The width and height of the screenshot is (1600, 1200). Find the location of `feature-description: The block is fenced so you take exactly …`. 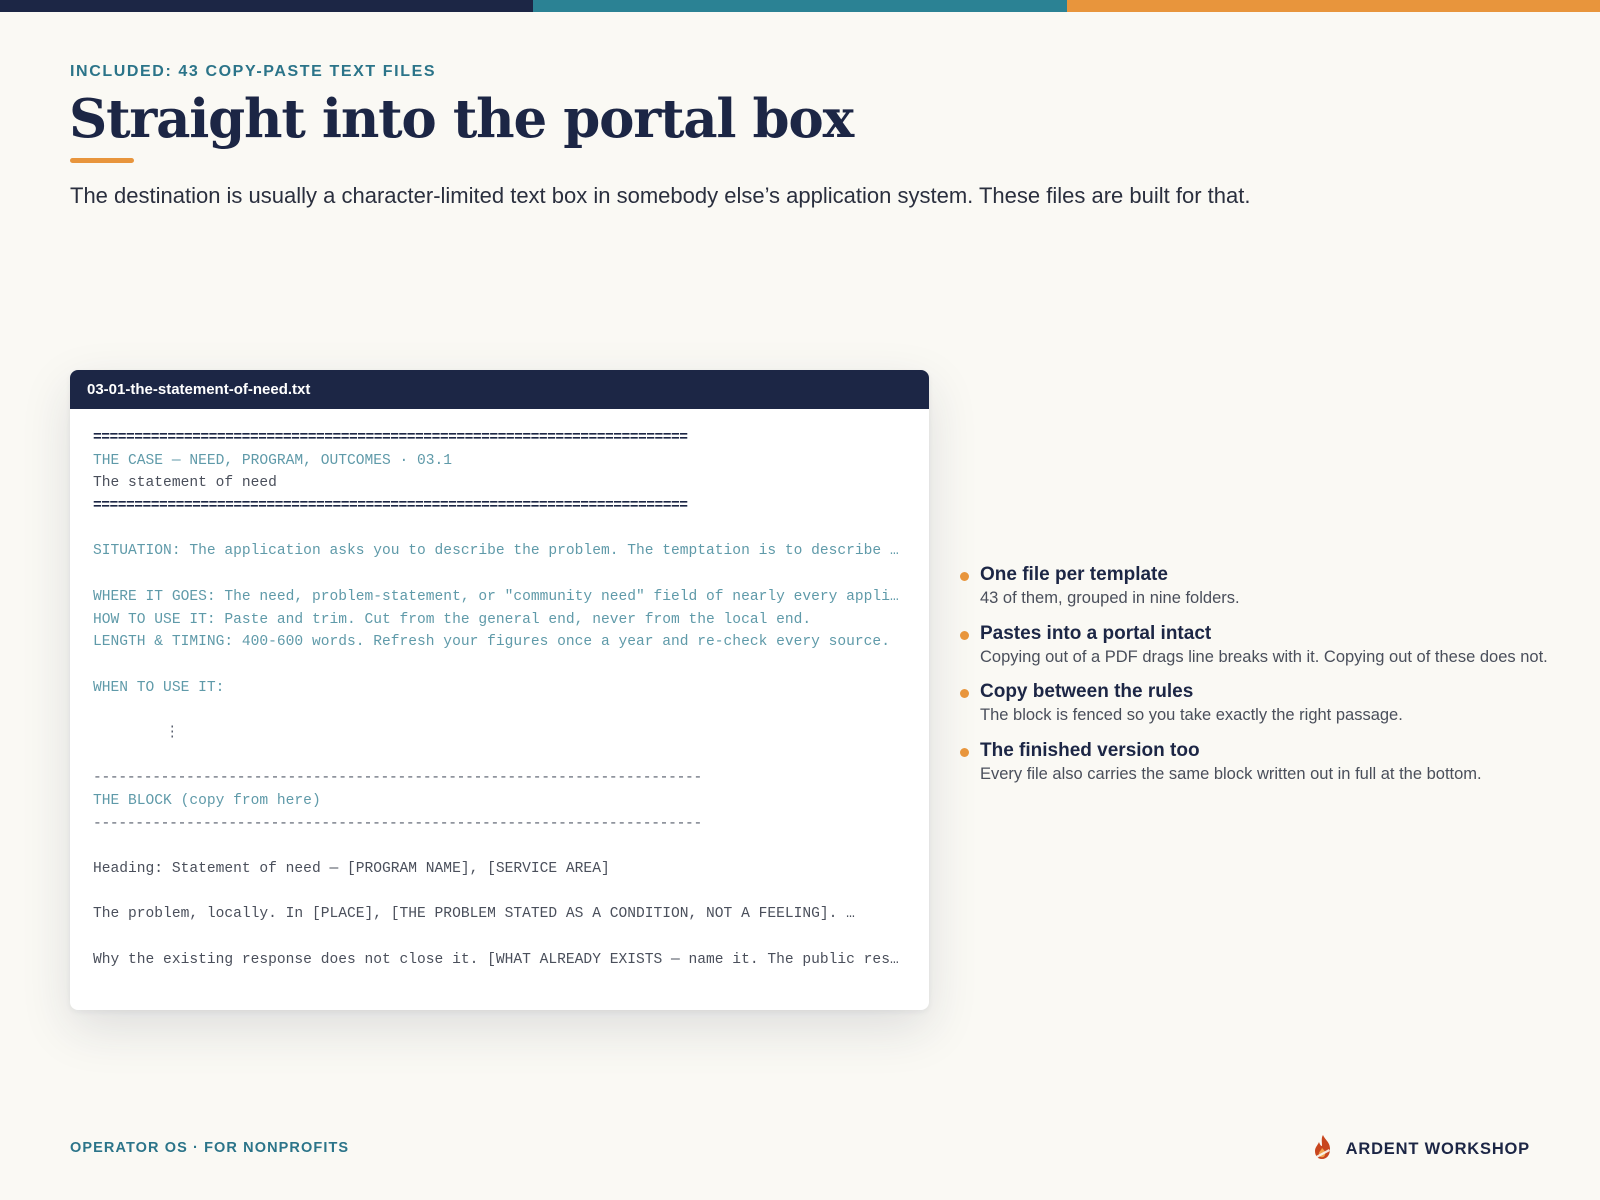

feature-description: The block is fenced so you take exactly … is located at coordinates (1191, 715).